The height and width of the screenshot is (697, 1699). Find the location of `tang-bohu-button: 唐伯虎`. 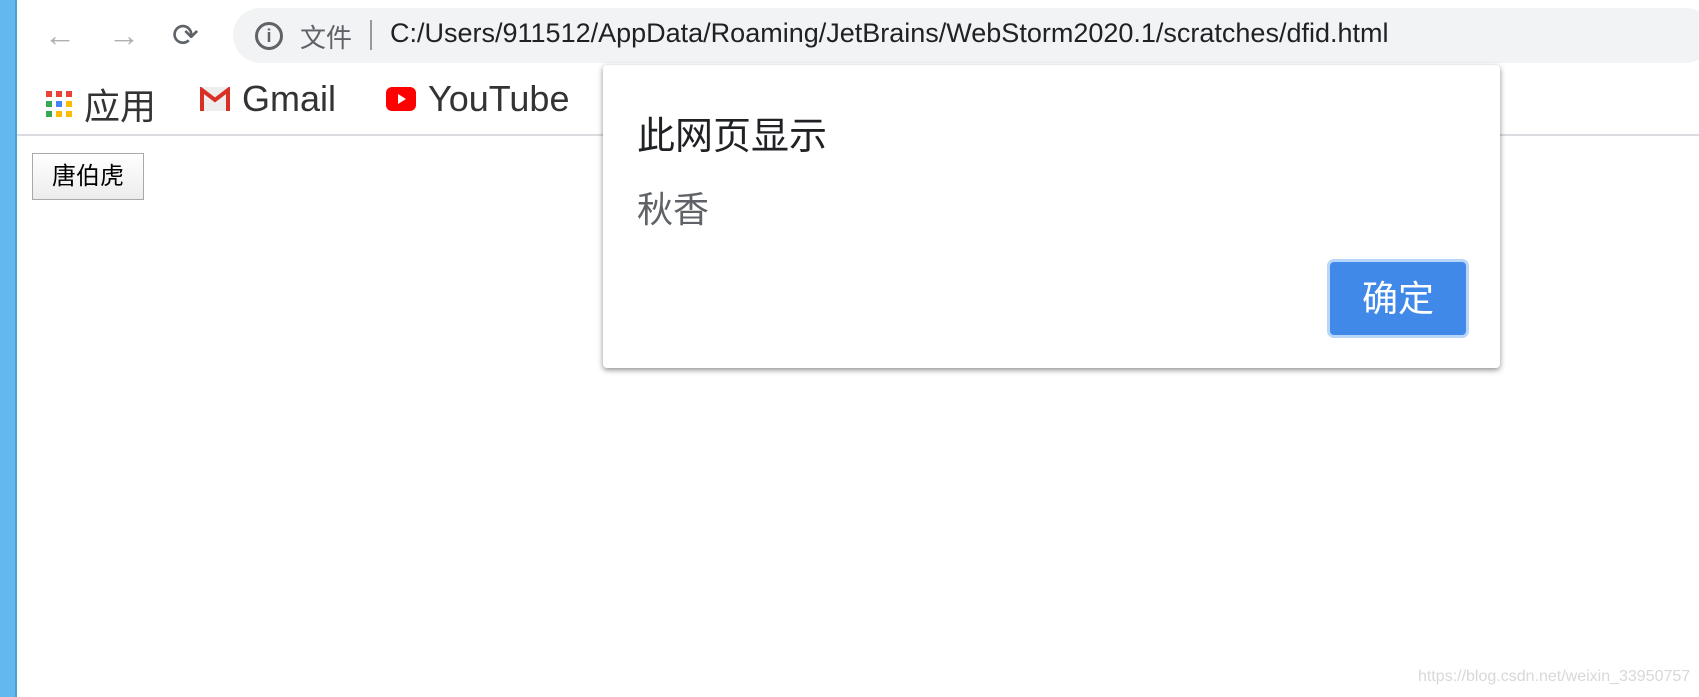

tang-bohu-button: 唐伯虎 is located at coordinates (88, 176).